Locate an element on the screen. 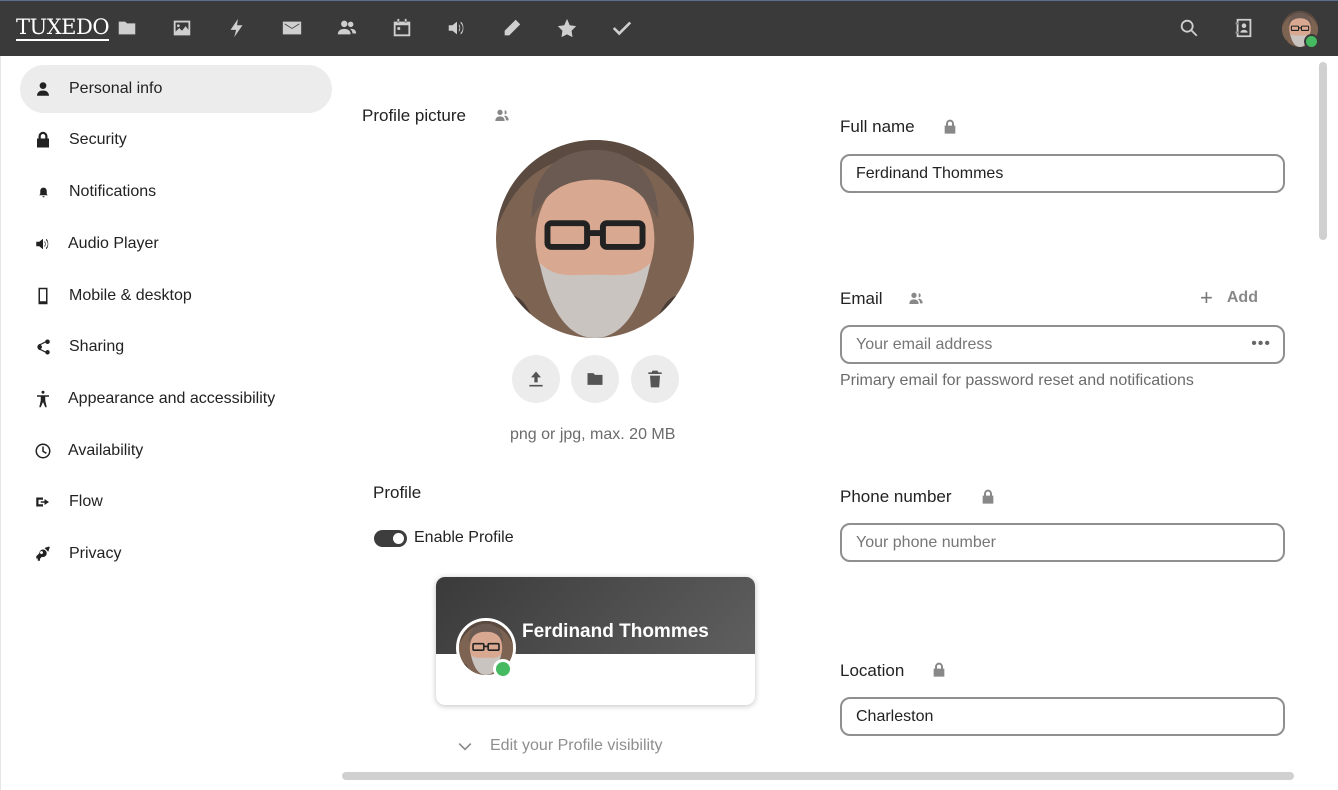 Image resolution: width=1338 pixels, height=790 pixels. phone-label: Phone number is located at coordinates (896, 496).